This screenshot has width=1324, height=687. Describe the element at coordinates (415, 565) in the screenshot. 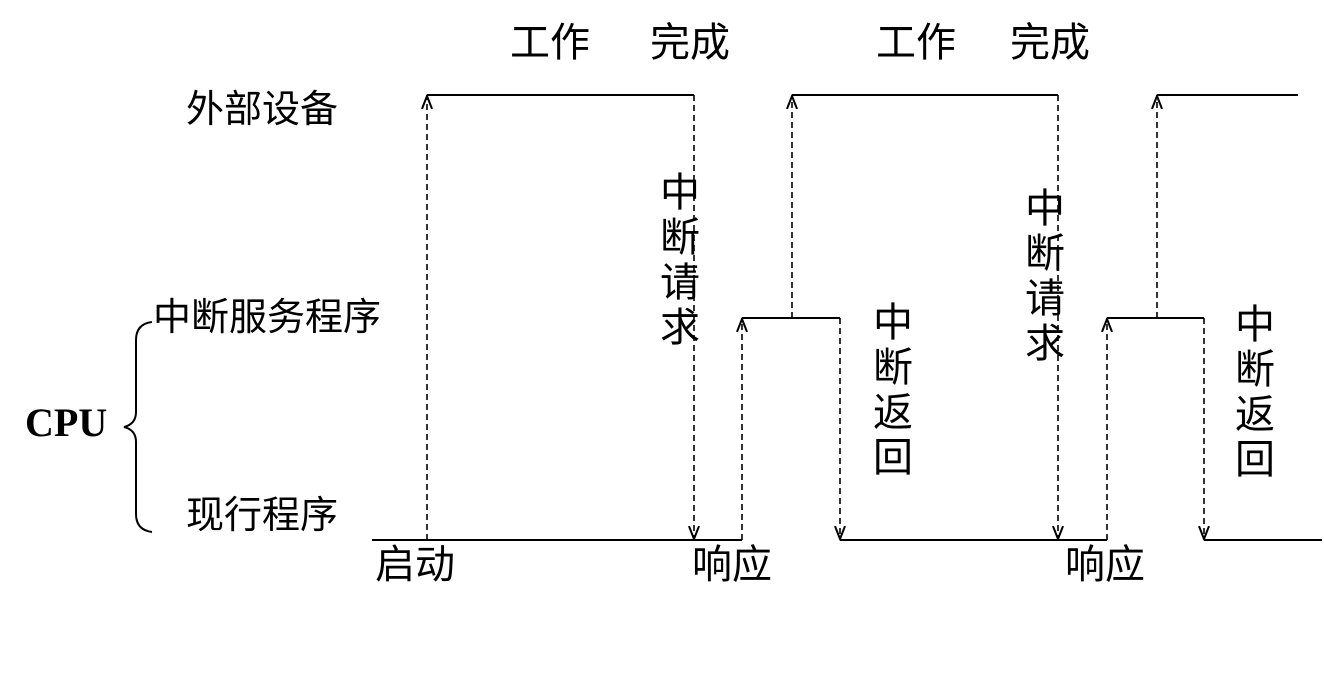

I see `label-start: 启动` at that location.